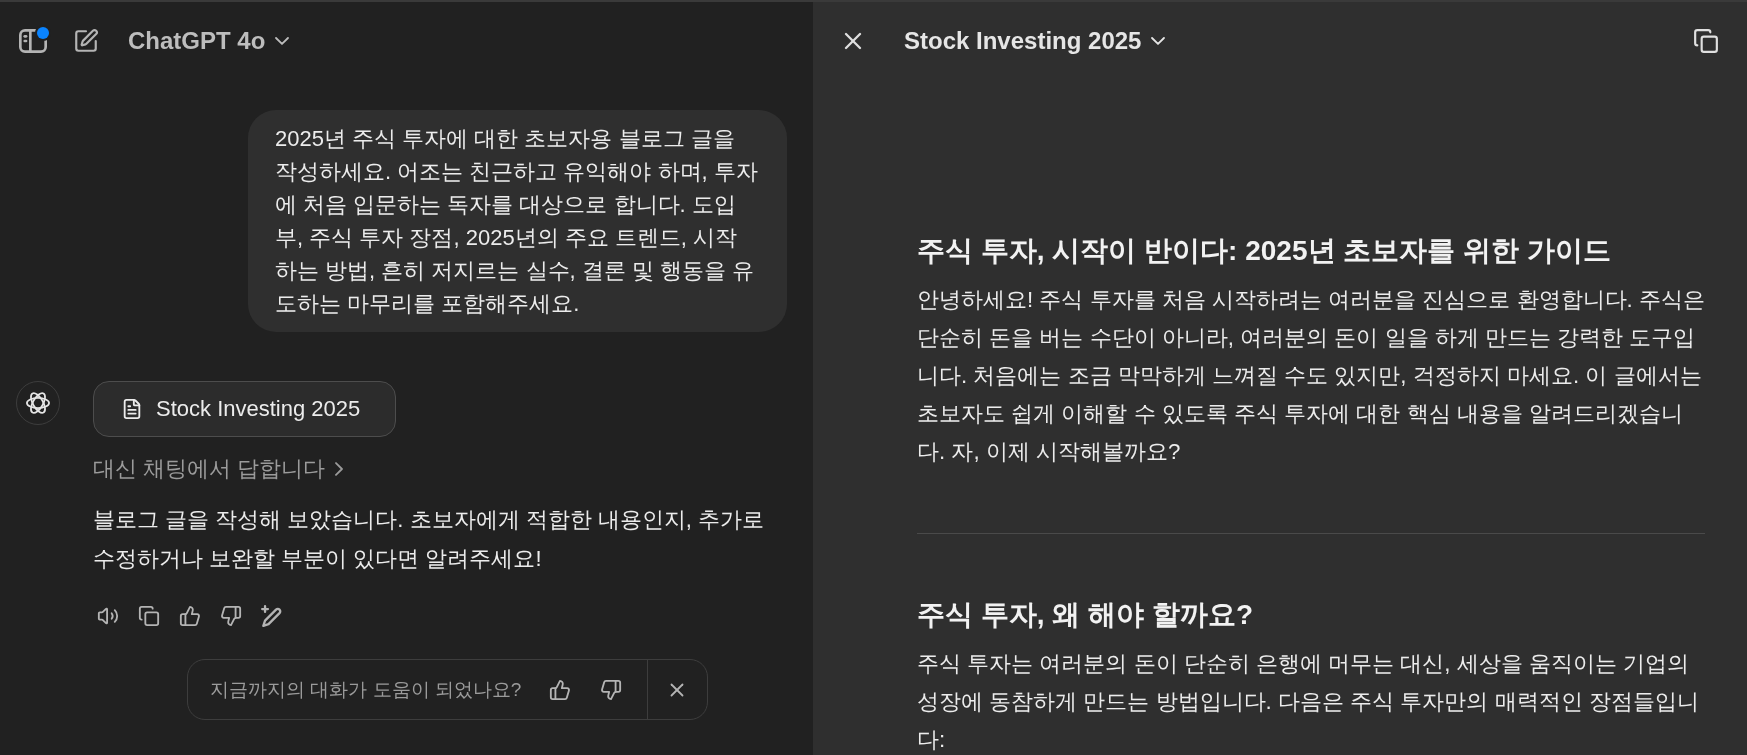  What do you see at coordinates (108, 616) in the screenshot?
I see `speaker-icon` at bounding box center [108, 616].